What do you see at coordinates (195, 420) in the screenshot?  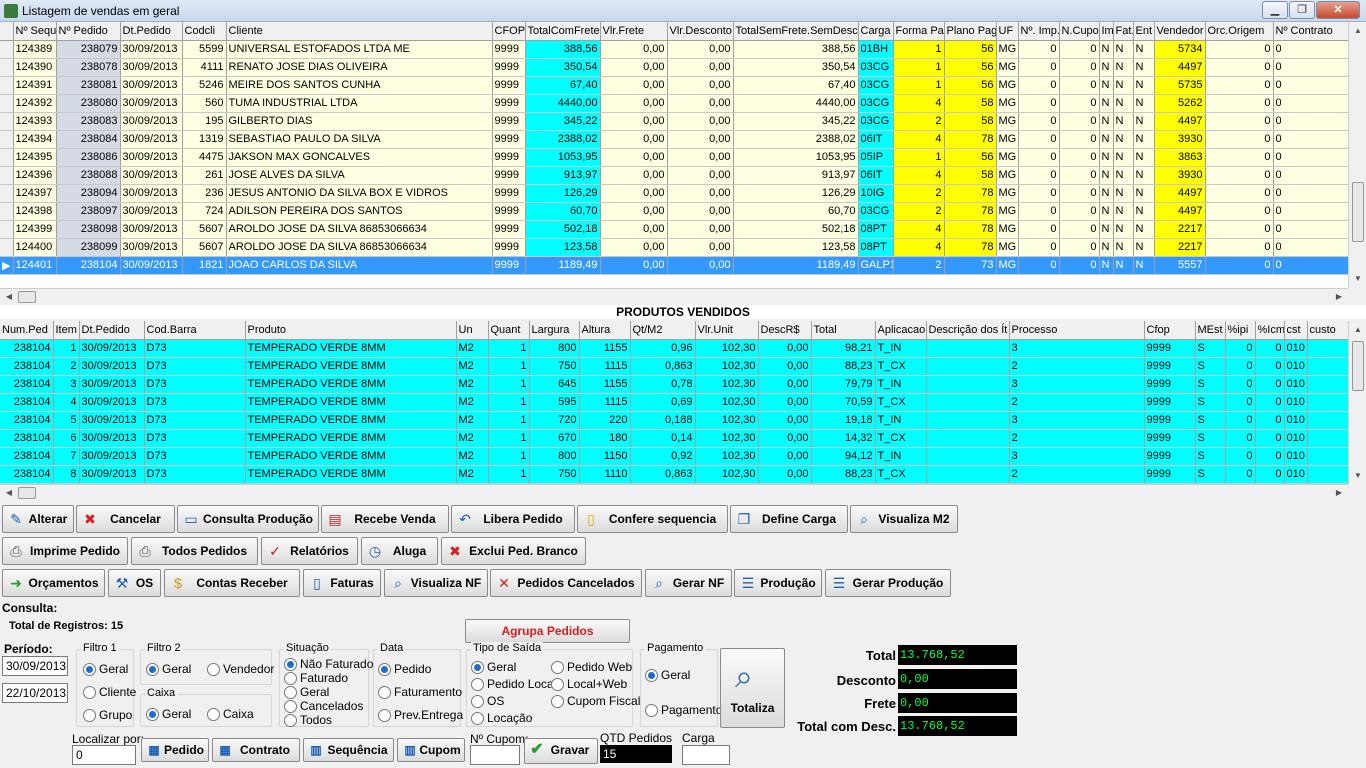 I see `produtos-cell: D73` at bounding box center [195, 420].